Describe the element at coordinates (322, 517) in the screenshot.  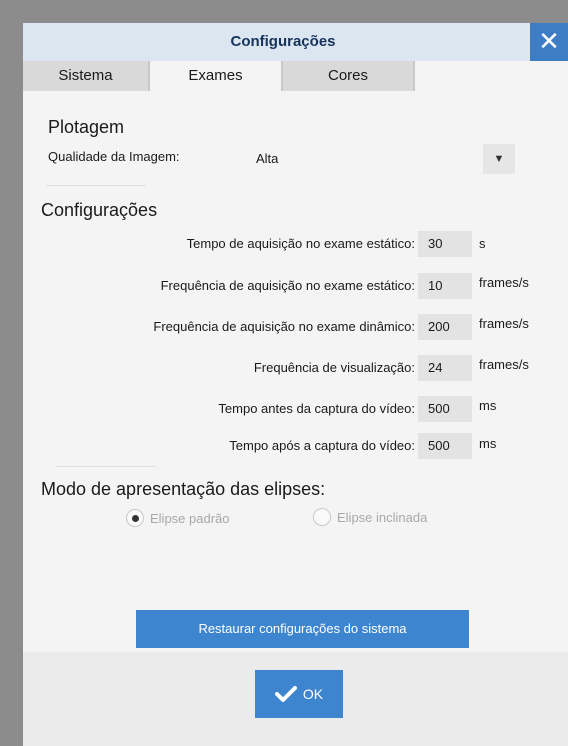
I see `radio-unchecked-icon` at that location.